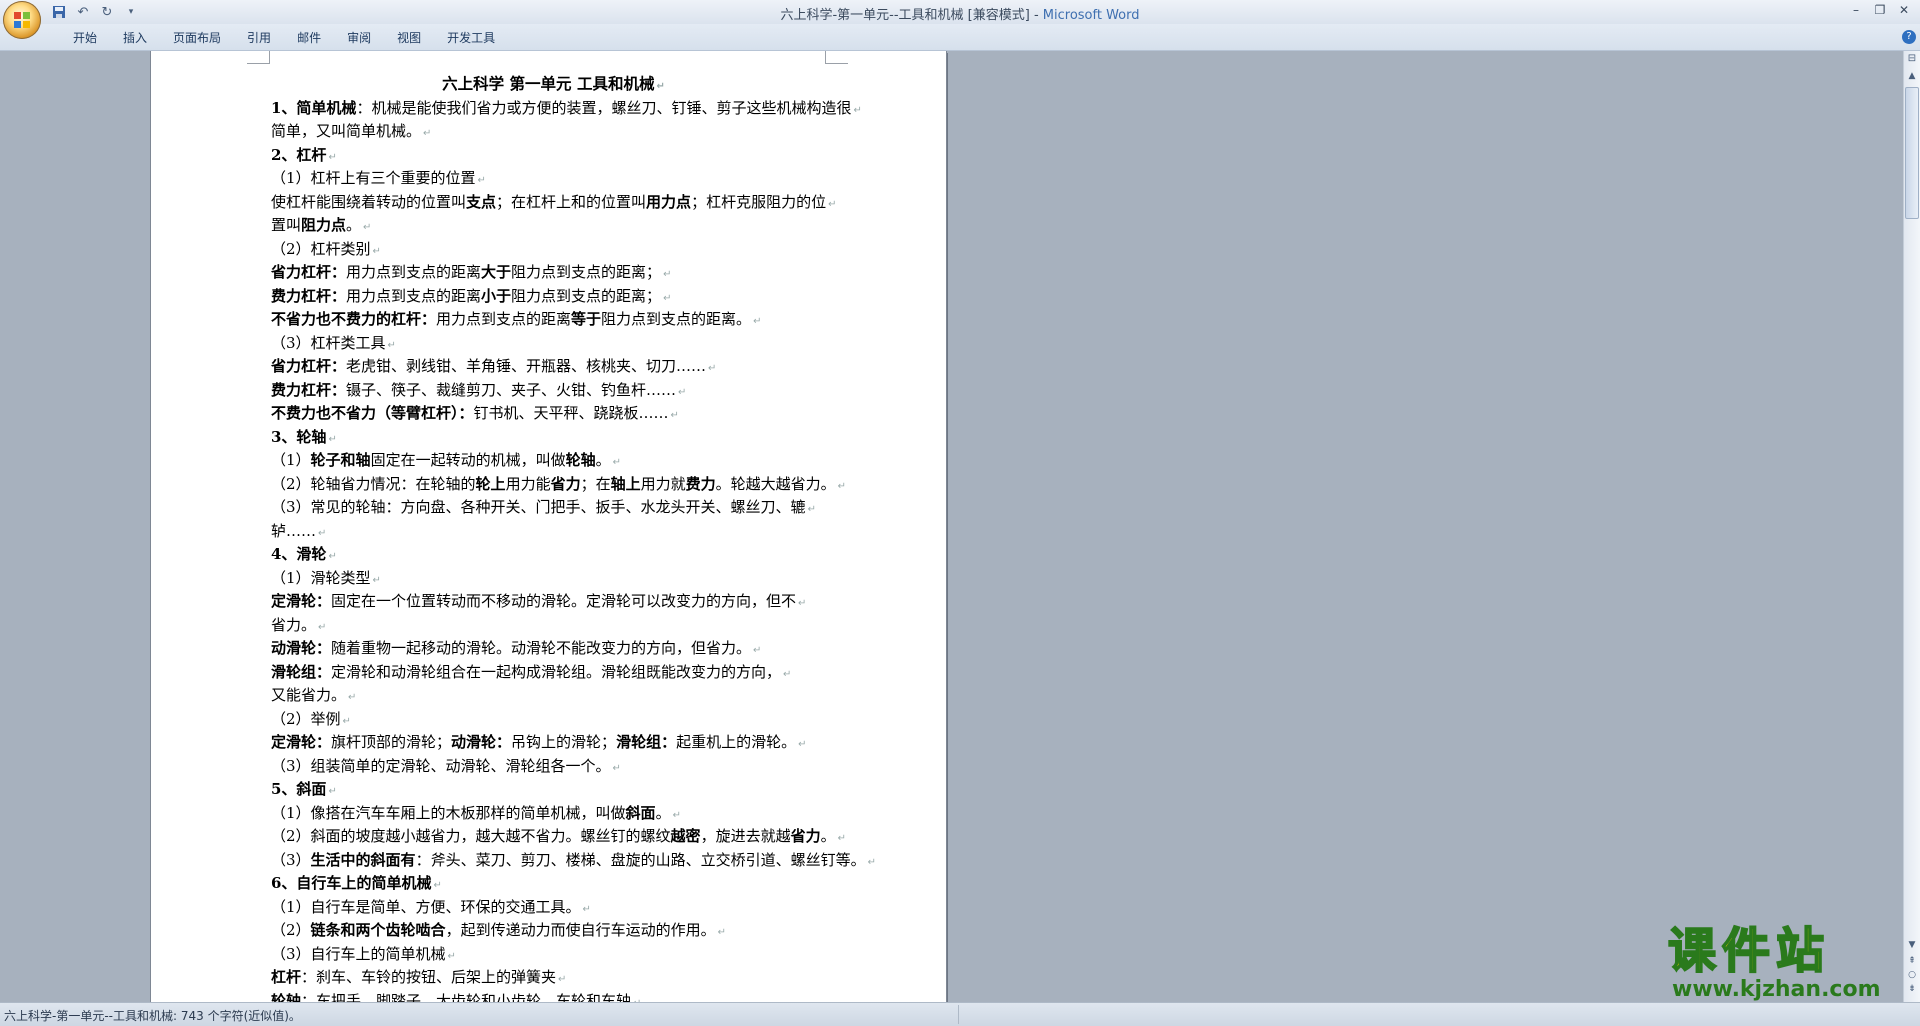 The width and height of the screenshot is (1920, 1026). What do you see at coordinates (676, 319) in the screenshot?
I see `text-run: 阻力点到支点的距离。` at bounding box center [676, 319].